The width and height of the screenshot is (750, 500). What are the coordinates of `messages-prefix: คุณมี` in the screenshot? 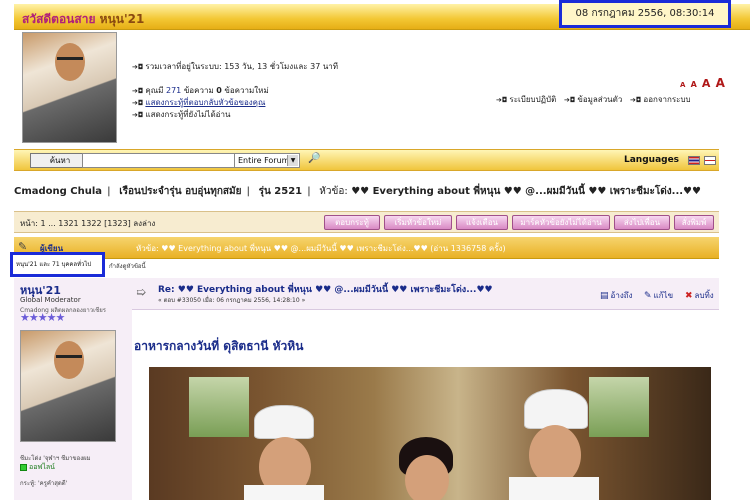 It's located at (154, 90).